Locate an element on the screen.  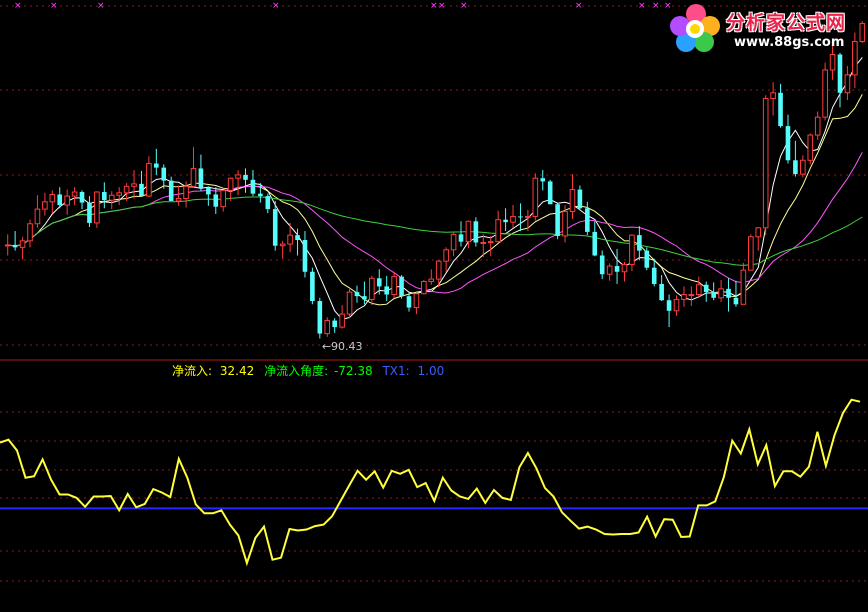
indicator-legend: 净流入: 32.42 净流入角度: -72.38 TX1: 1.00 is located at coordinates (308, 370).